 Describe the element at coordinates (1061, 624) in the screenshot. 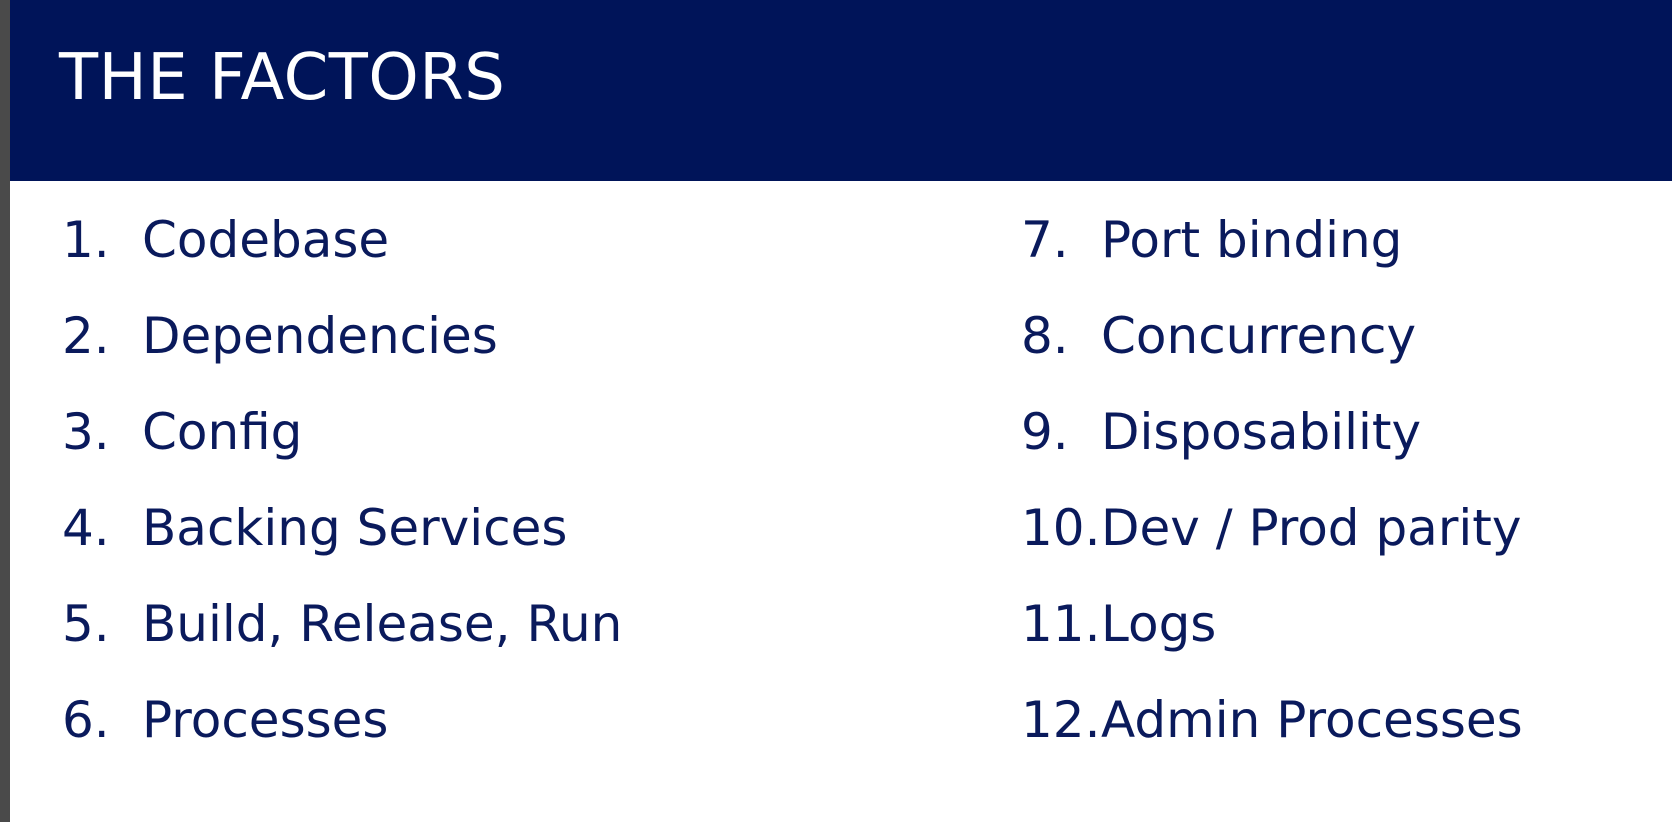

I see `factor-number: 11.` at that location.